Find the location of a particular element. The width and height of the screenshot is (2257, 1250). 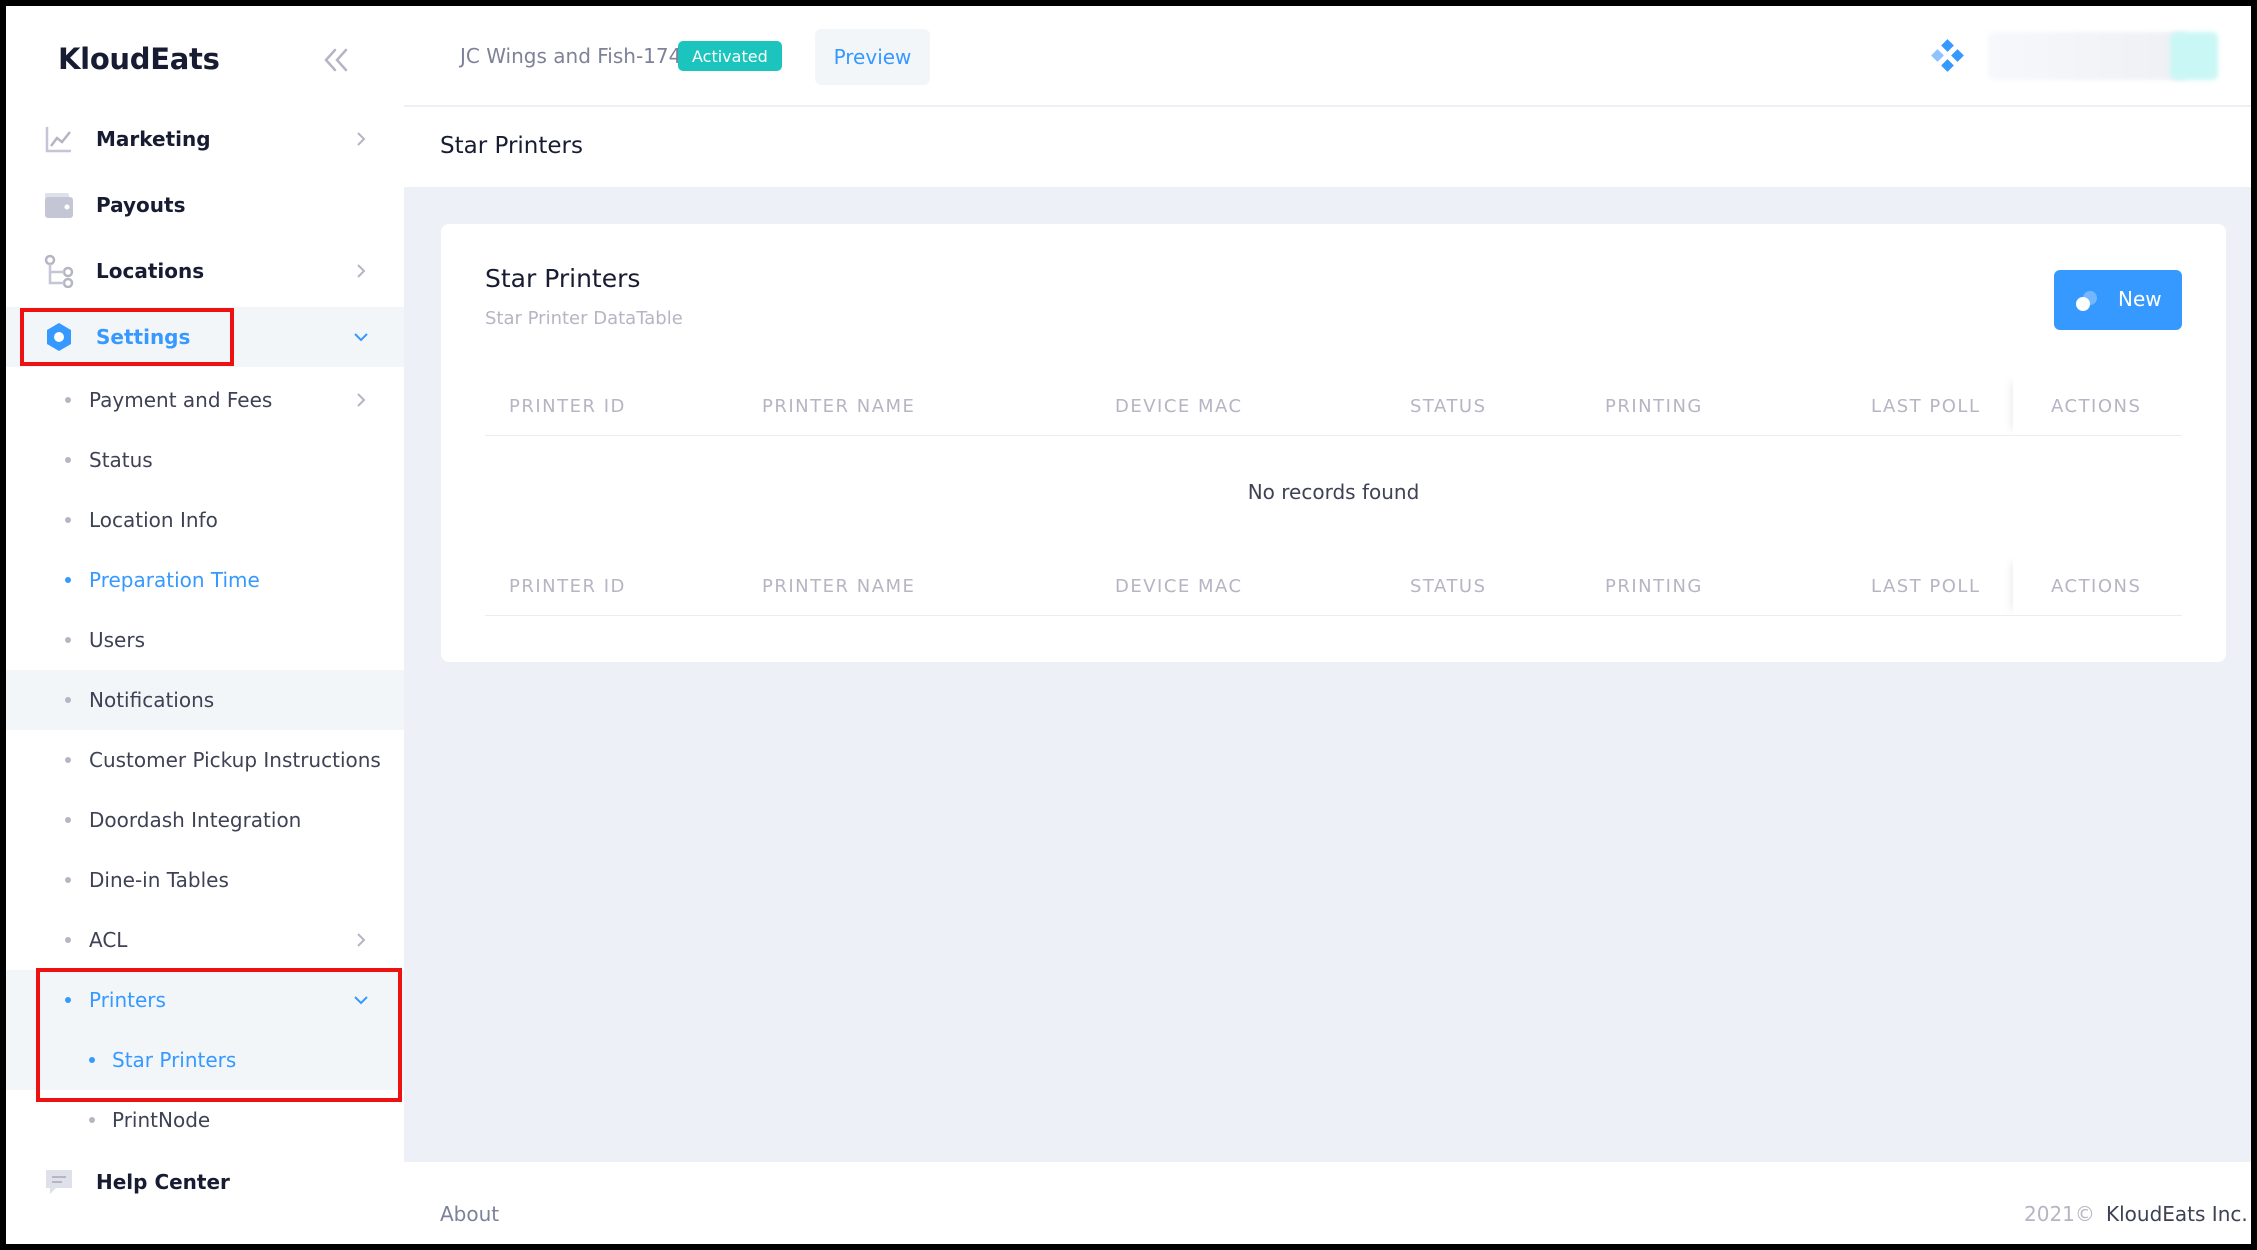

about-link: About is located at coordinates (469, 1214).